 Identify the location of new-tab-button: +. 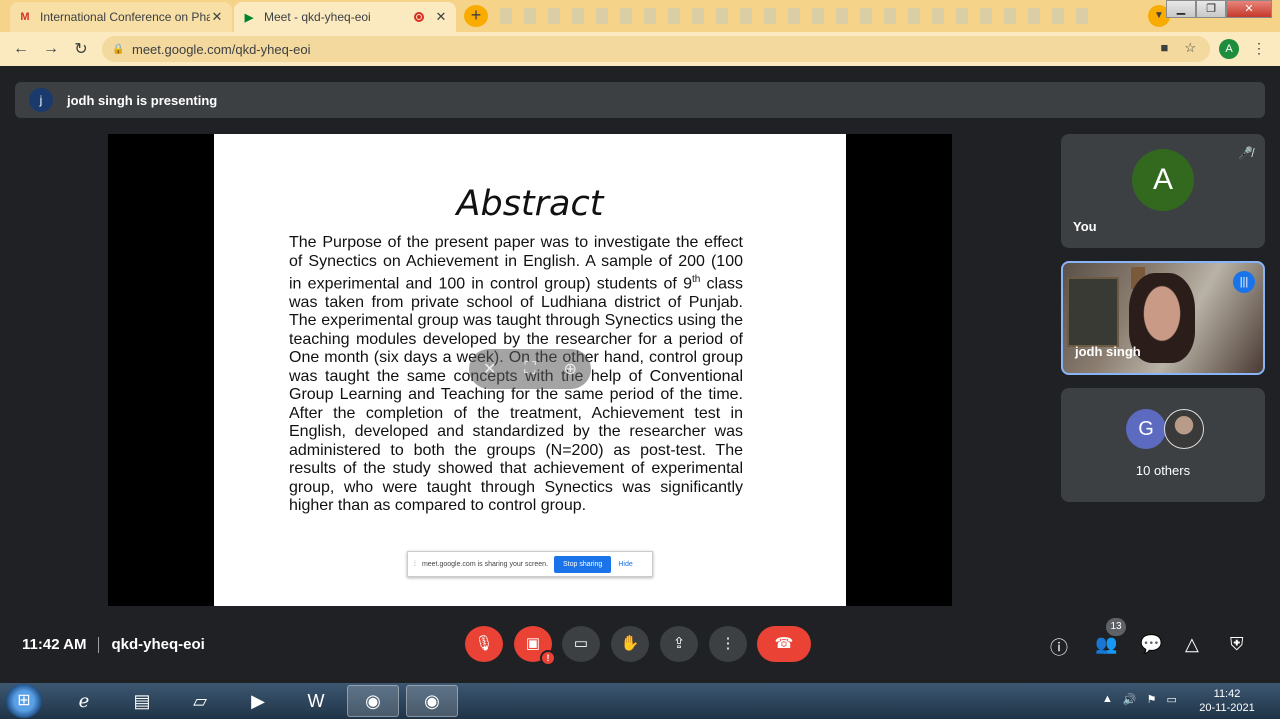
(476, 16).